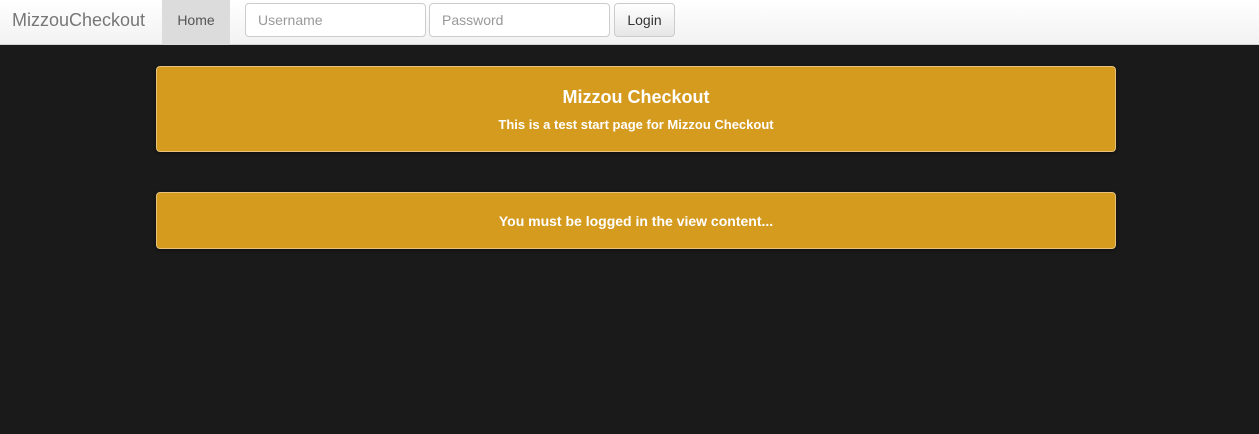 The height and width of the screenshot is (434, 1259). What do you see at coordinates (196, 22) in the screenshot?
I see `nav-home-link: Home` at bounding box center [196, 22].